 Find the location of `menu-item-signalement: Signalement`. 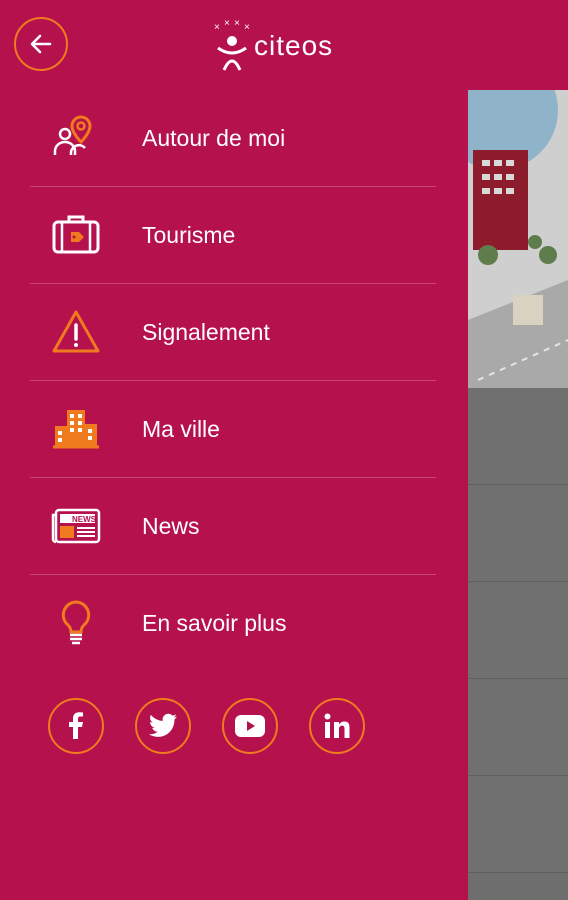

menu-item-signalement: Signalement is located at coordinates (233, 332).